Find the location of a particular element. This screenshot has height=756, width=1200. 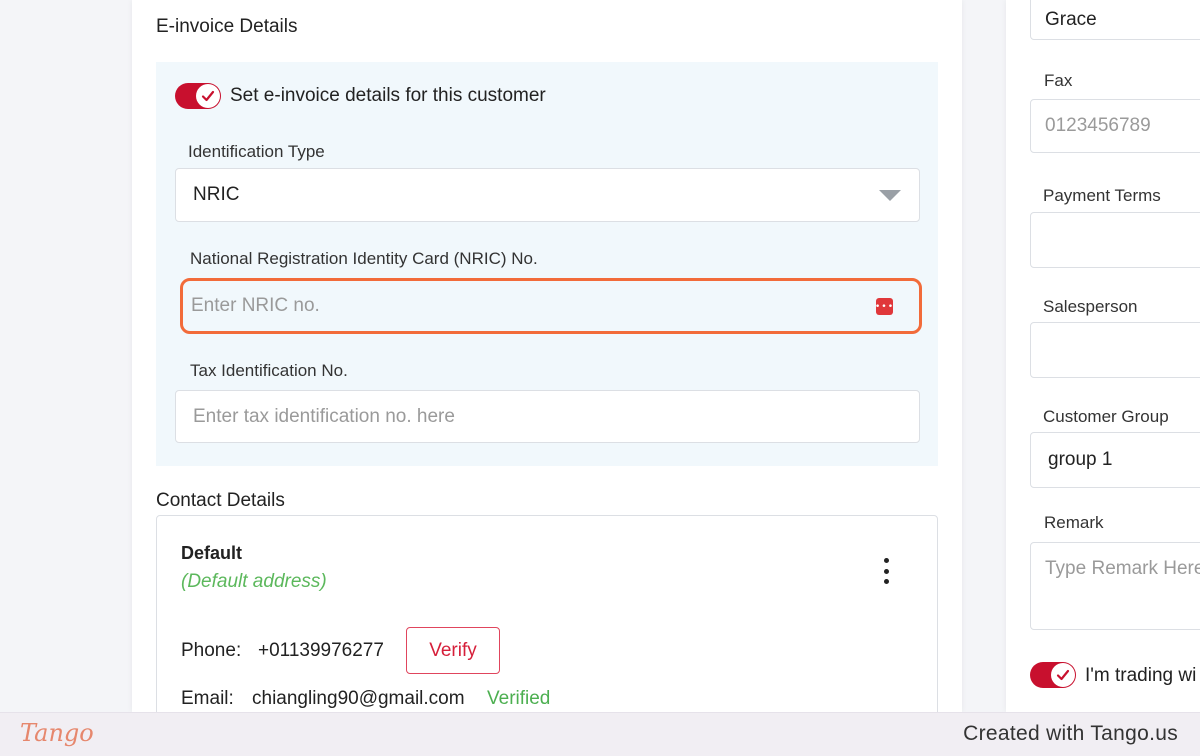

contact-section-title: Contact Details is located at coordinates (220, 500).